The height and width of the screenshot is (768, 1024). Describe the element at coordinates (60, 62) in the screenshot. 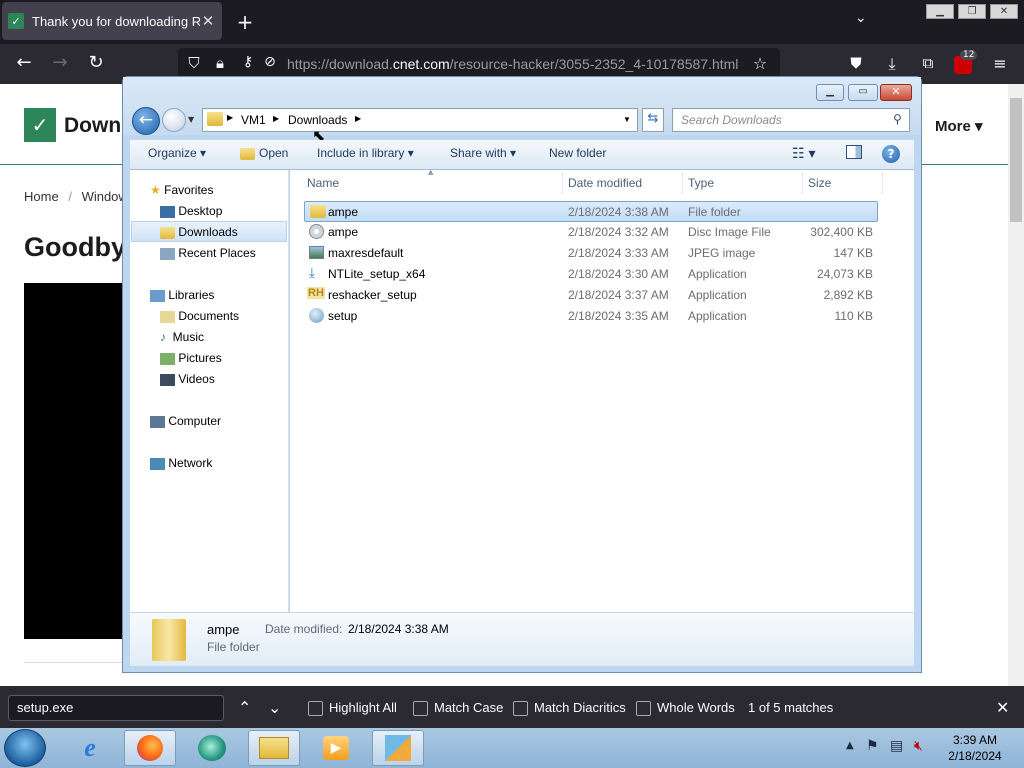

I see `forward-arrow-icon: →` at that location.